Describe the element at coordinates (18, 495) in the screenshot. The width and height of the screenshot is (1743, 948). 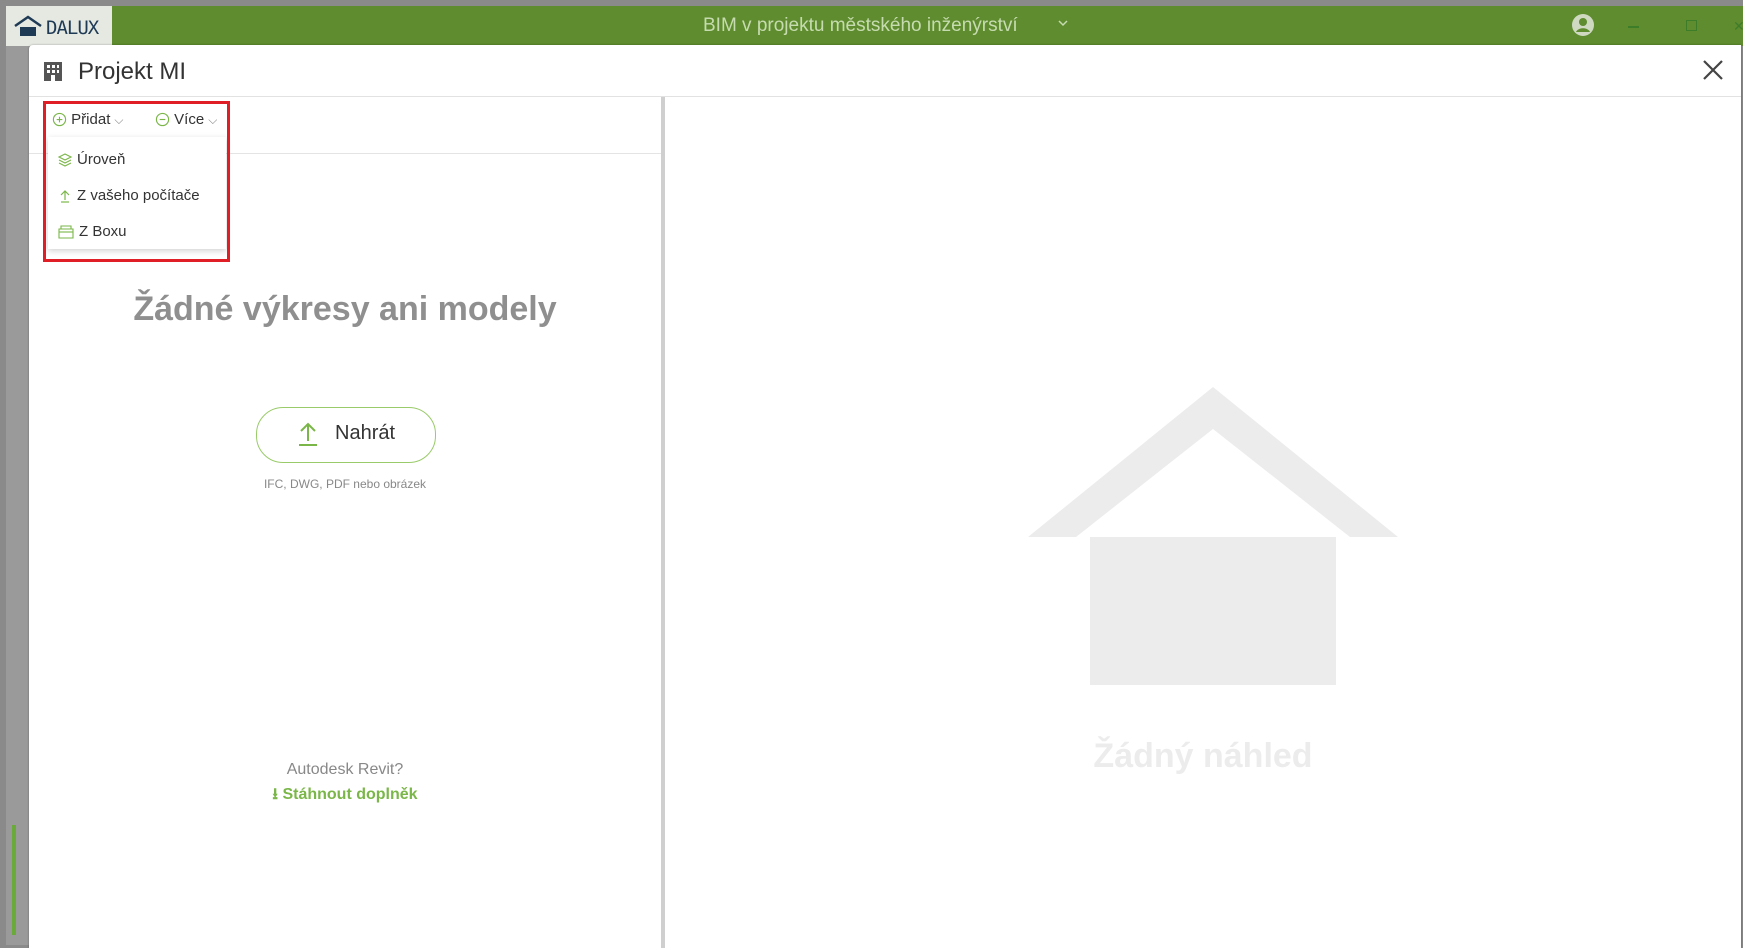
I see `background-sidebar` at that location.